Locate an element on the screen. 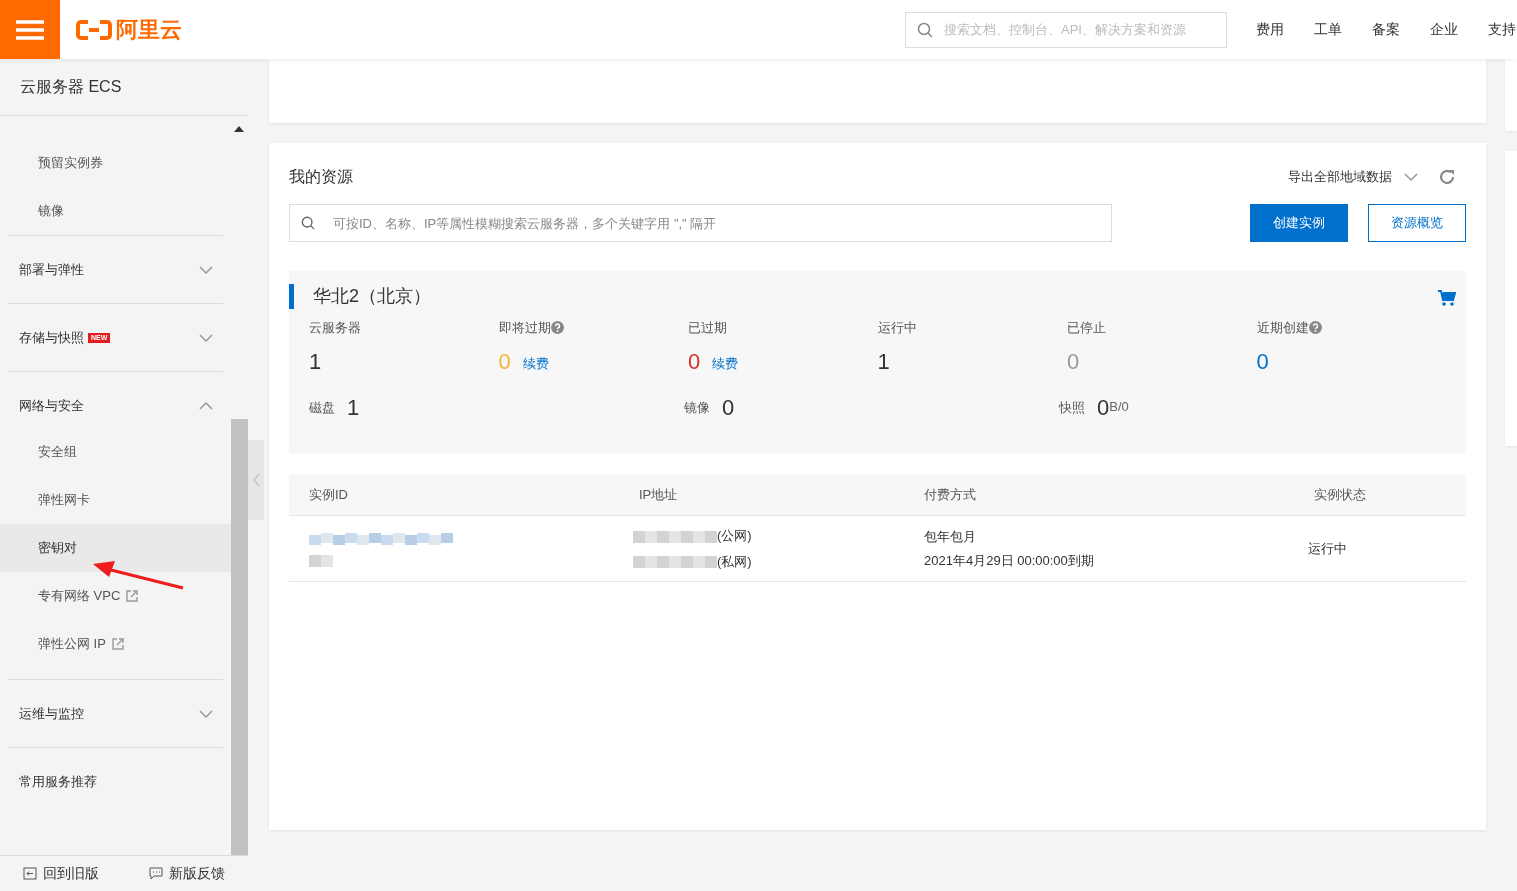  public-ip-label: (公网) is located at coordinates (734, 536).